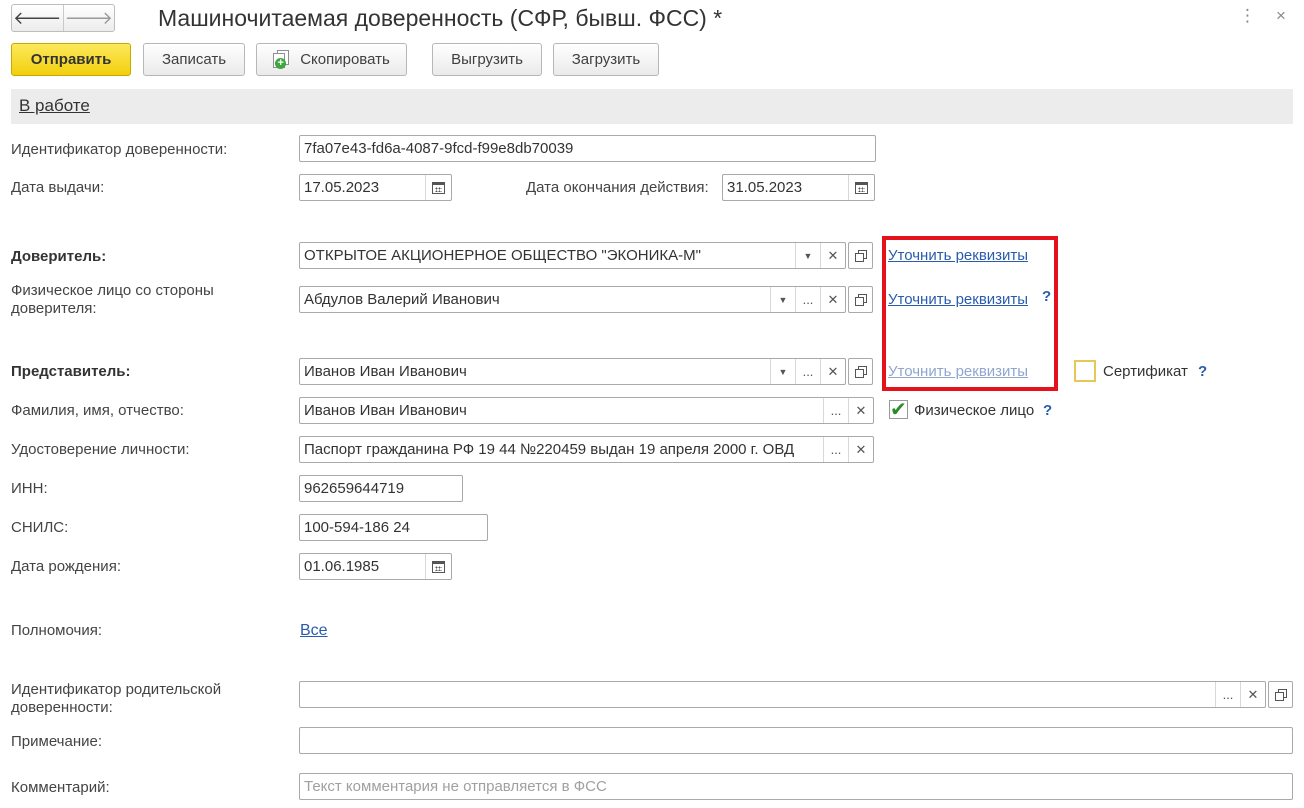 Image resolution: width=1304 pixels, height=808 pixels. What do you see at coordinates (342, 566) in the screenshot?
I see `birth-date-value: 01.06.1985` at bounding box center [342, 566].